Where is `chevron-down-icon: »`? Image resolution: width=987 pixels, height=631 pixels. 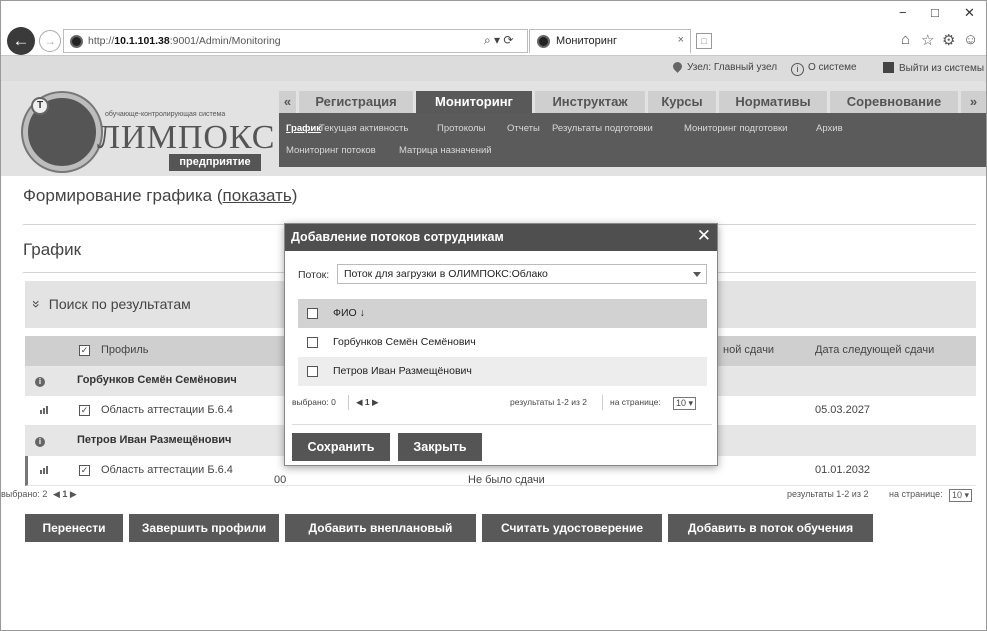 chevron-down-icon: » is located at coordinates (36, 304).